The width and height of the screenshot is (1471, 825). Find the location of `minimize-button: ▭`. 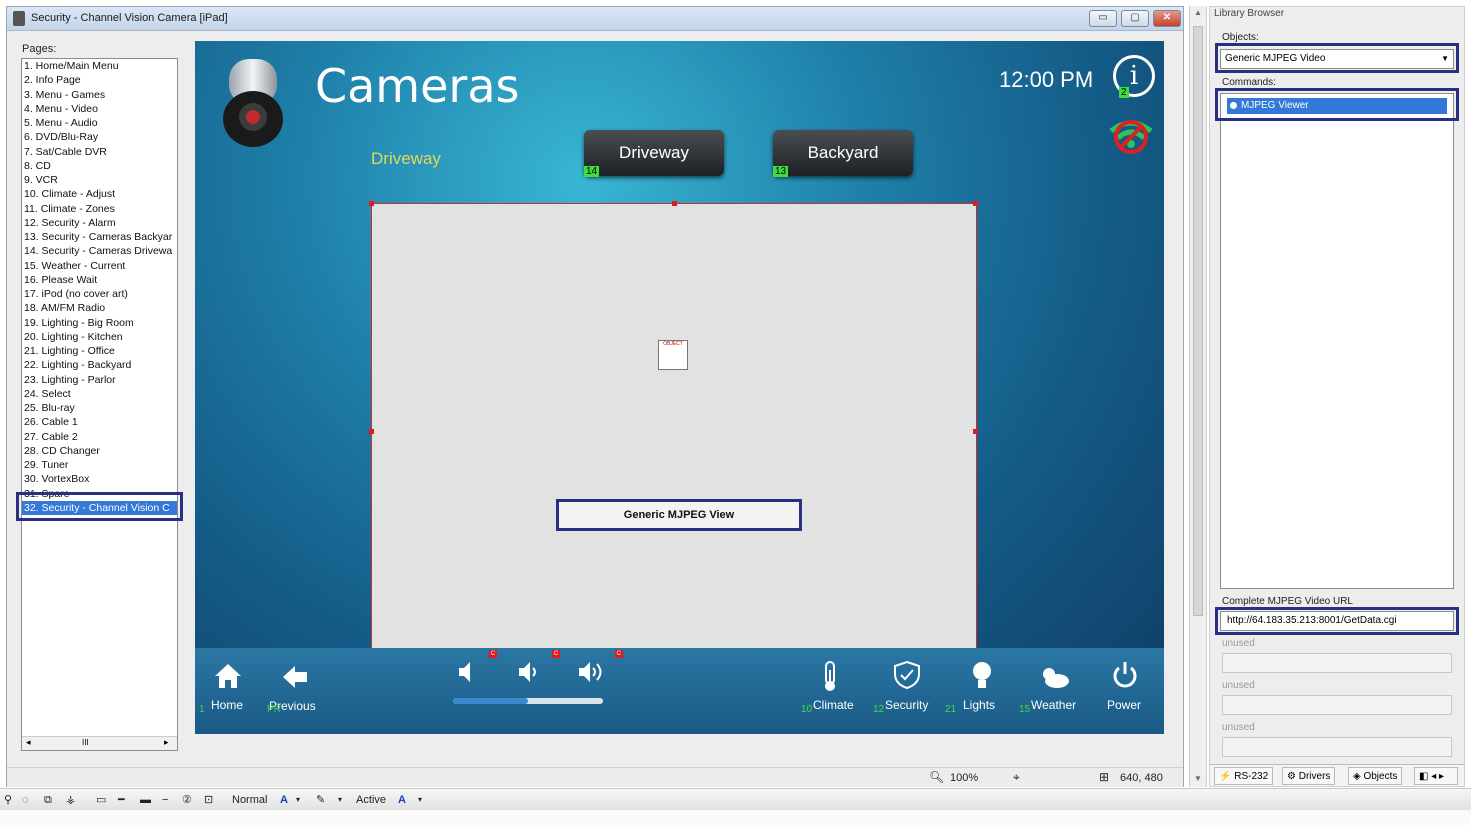

minimize-button: ▭ is located at coordinates (1103, 18).